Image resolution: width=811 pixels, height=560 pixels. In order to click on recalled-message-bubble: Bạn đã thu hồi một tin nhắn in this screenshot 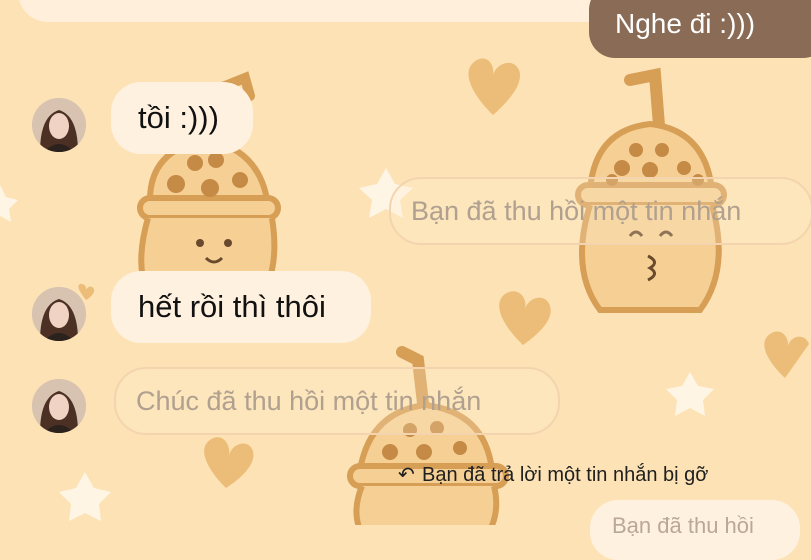, I will do `click(600, 211)`.